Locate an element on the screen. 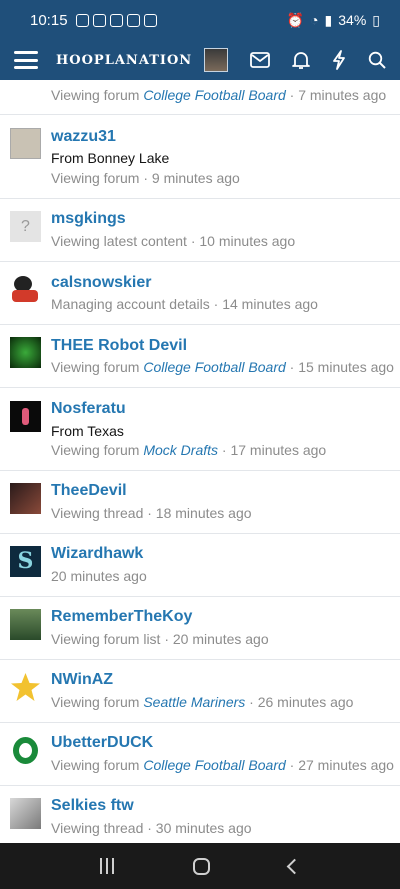 The image size is (400, 889). avatar-placeholder-glyph: ? is located at coordinates (25, 226).